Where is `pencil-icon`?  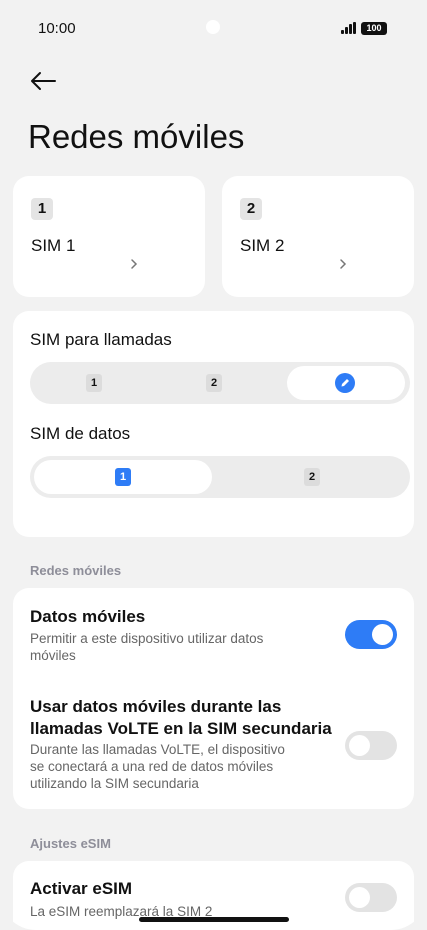
pencil-icon is located at coordinates (345, 383).